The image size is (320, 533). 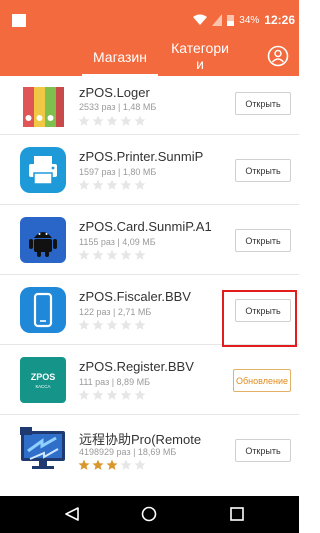 What do you see at coordinates (114, 382) in the screenshot?
I see `app-meta: 111 раз | 8,89 МБ` at bounding box center [114, 382].